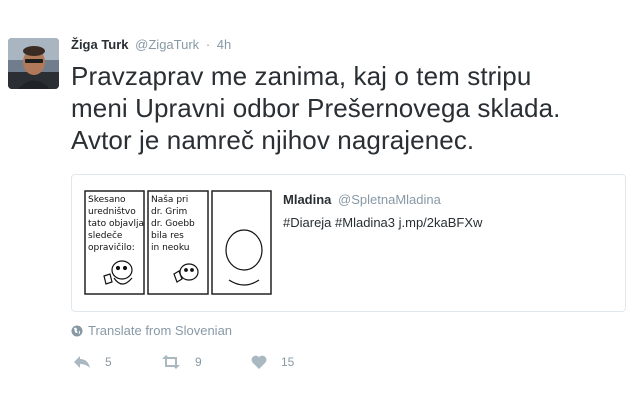 The height and width of the screenshot is (409, 638). What do you see at coordinates (224, 44) in the screenshot?
I see `tweet-timestamp: 4h` at bounding box center [224, 44].